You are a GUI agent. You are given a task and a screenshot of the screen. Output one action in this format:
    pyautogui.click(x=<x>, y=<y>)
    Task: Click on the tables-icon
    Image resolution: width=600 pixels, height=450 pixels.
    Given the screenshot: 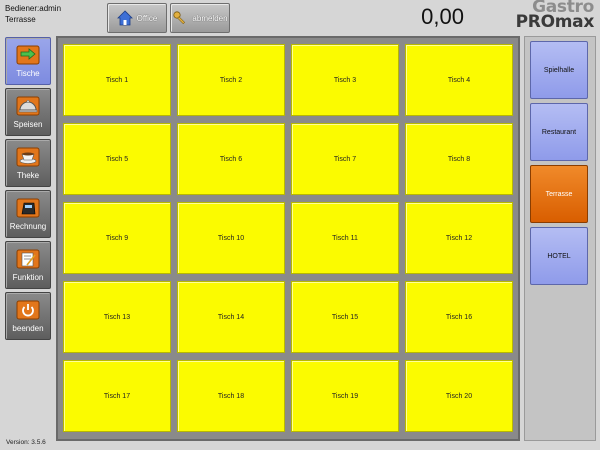 What is the action you would take?
    pyautogui.click(x=28, y=55)
    